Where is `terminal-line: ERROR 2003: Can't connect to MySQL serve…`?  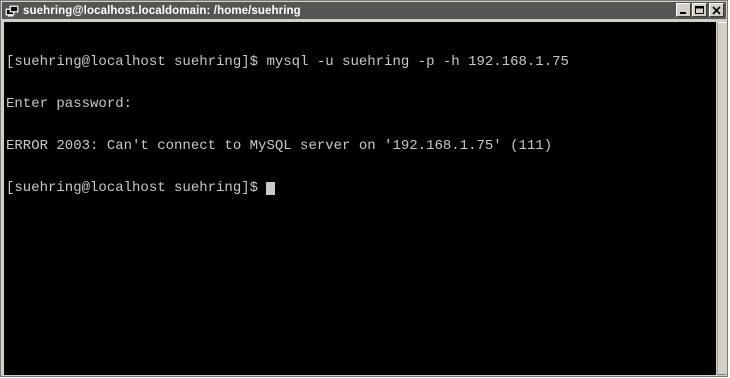
terminal-line: ERROR 2003: Can't connect to MySQL serve… is located at coordinates (279, 146).